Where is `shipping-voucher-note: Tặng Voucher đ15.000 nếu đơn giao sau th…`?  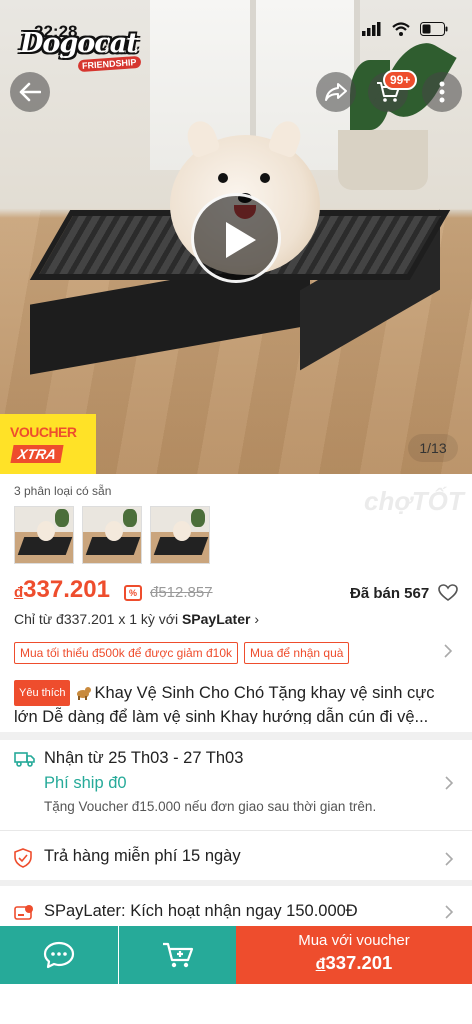 shipping-voucher-note: Tặng Voucher đ15.000 nếu đơn giao sau th… is located at coordinates (210, 806).